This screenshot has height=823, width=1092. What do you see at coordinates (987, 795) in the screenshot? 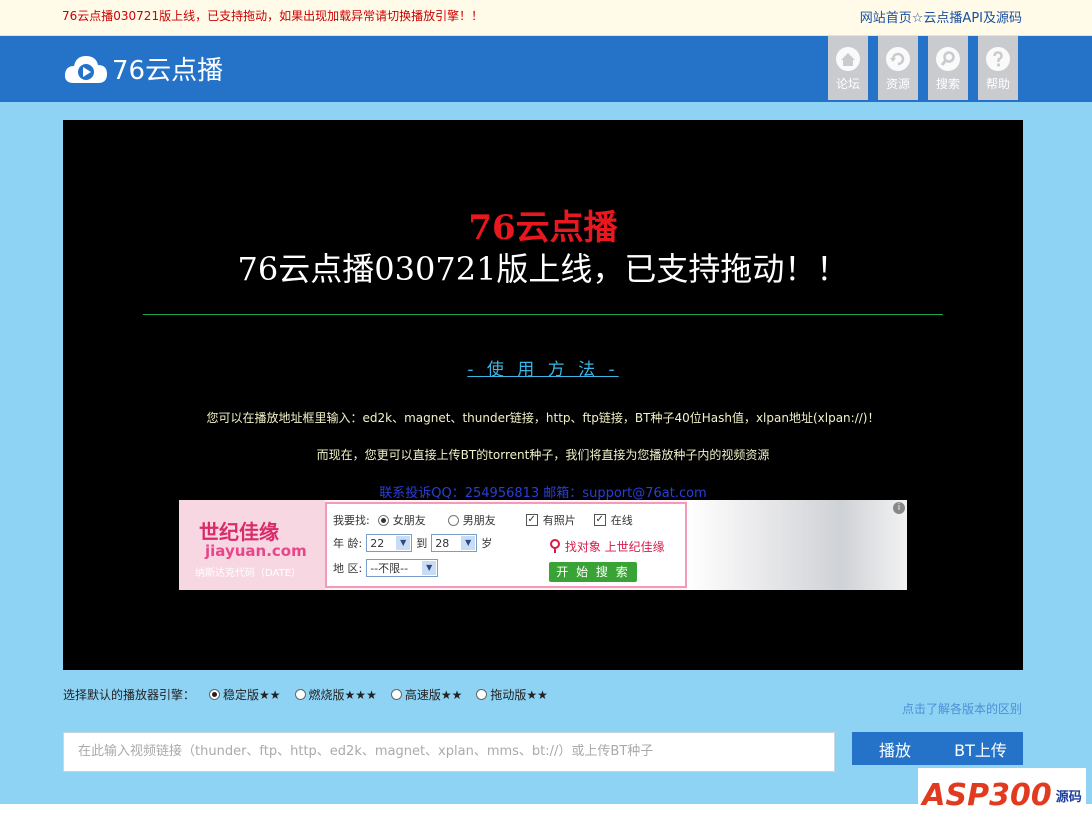
I see `watermark-main: ASP300` at bounding box center [987, 795].